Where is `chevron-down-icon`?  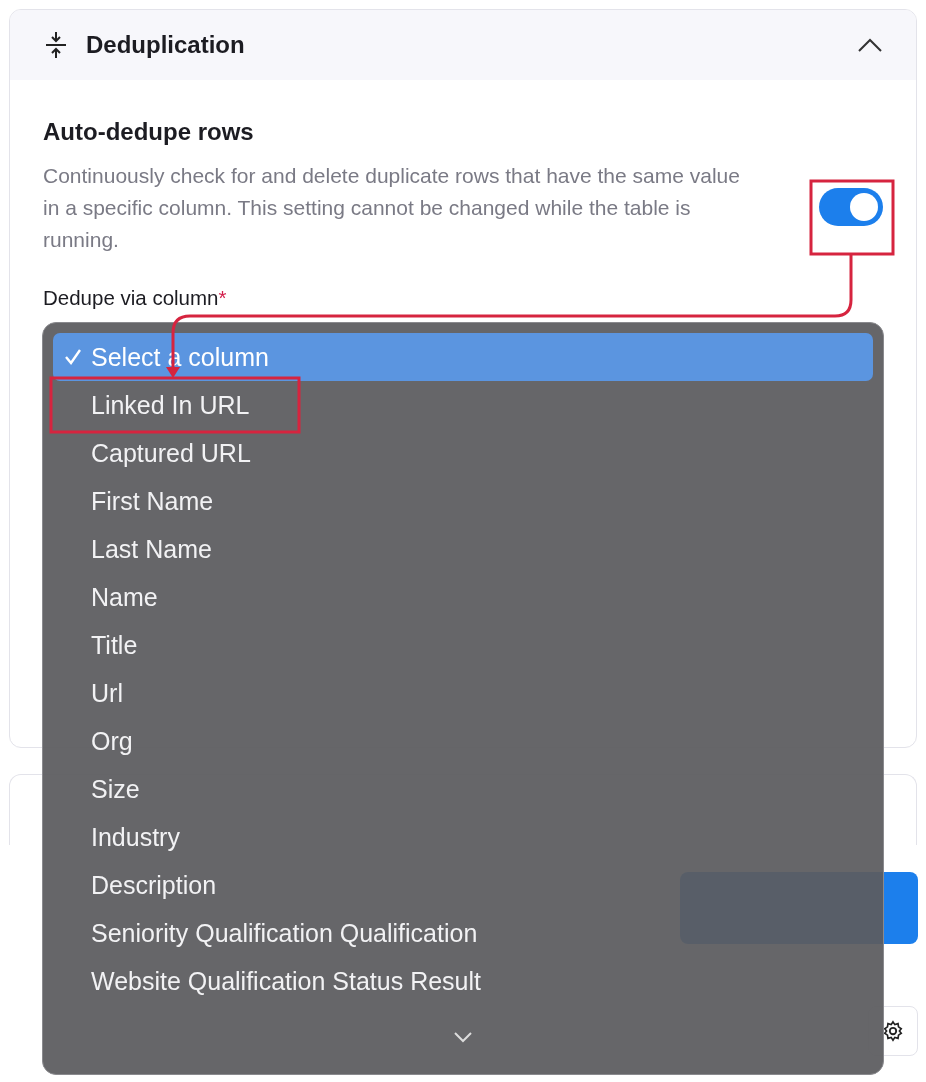
chevron-down-icon is located at coordinates (463, 1037).